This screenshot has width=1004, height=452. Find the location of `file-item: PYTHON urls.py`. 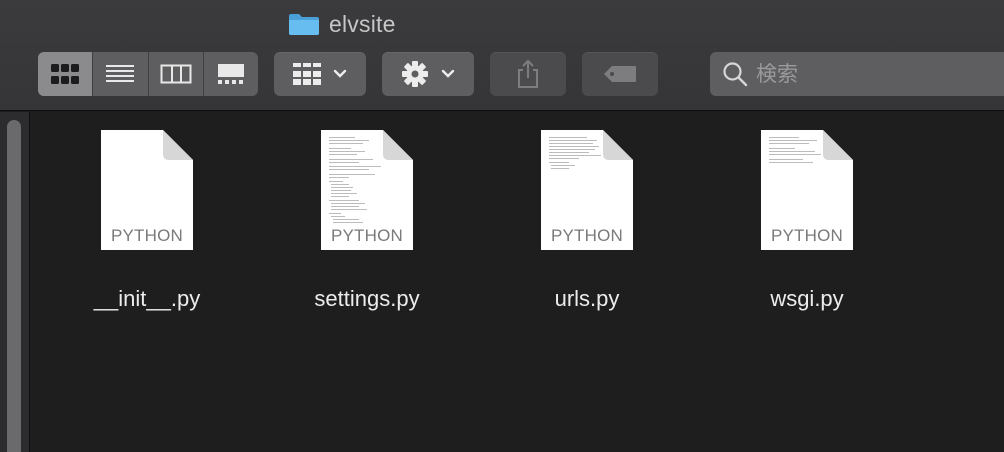

file-item: PYTHON urls.py is located at coordinates (587, 221).